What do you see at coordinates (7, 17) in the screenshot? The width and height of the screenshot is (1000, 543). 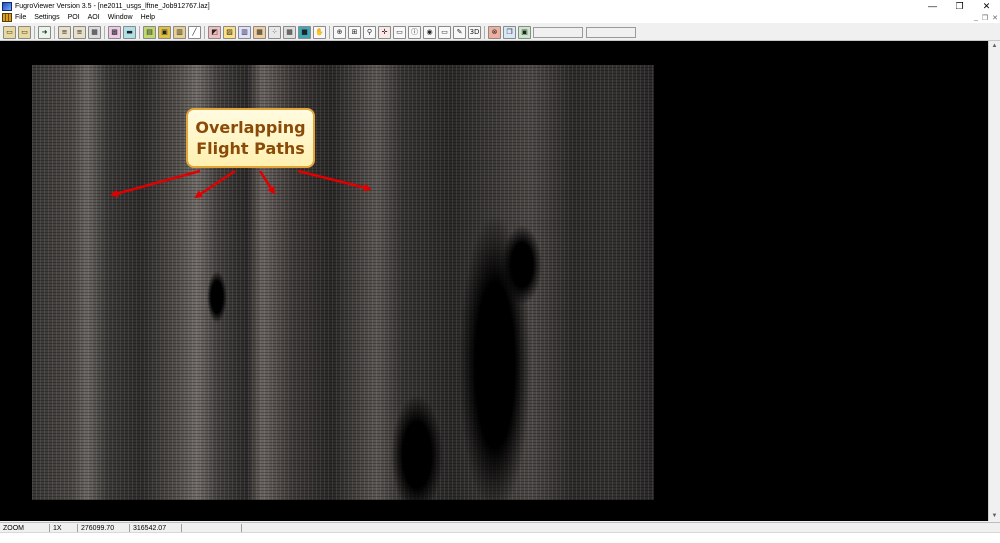 I see `document-icon` at bounding box center [7, 17].